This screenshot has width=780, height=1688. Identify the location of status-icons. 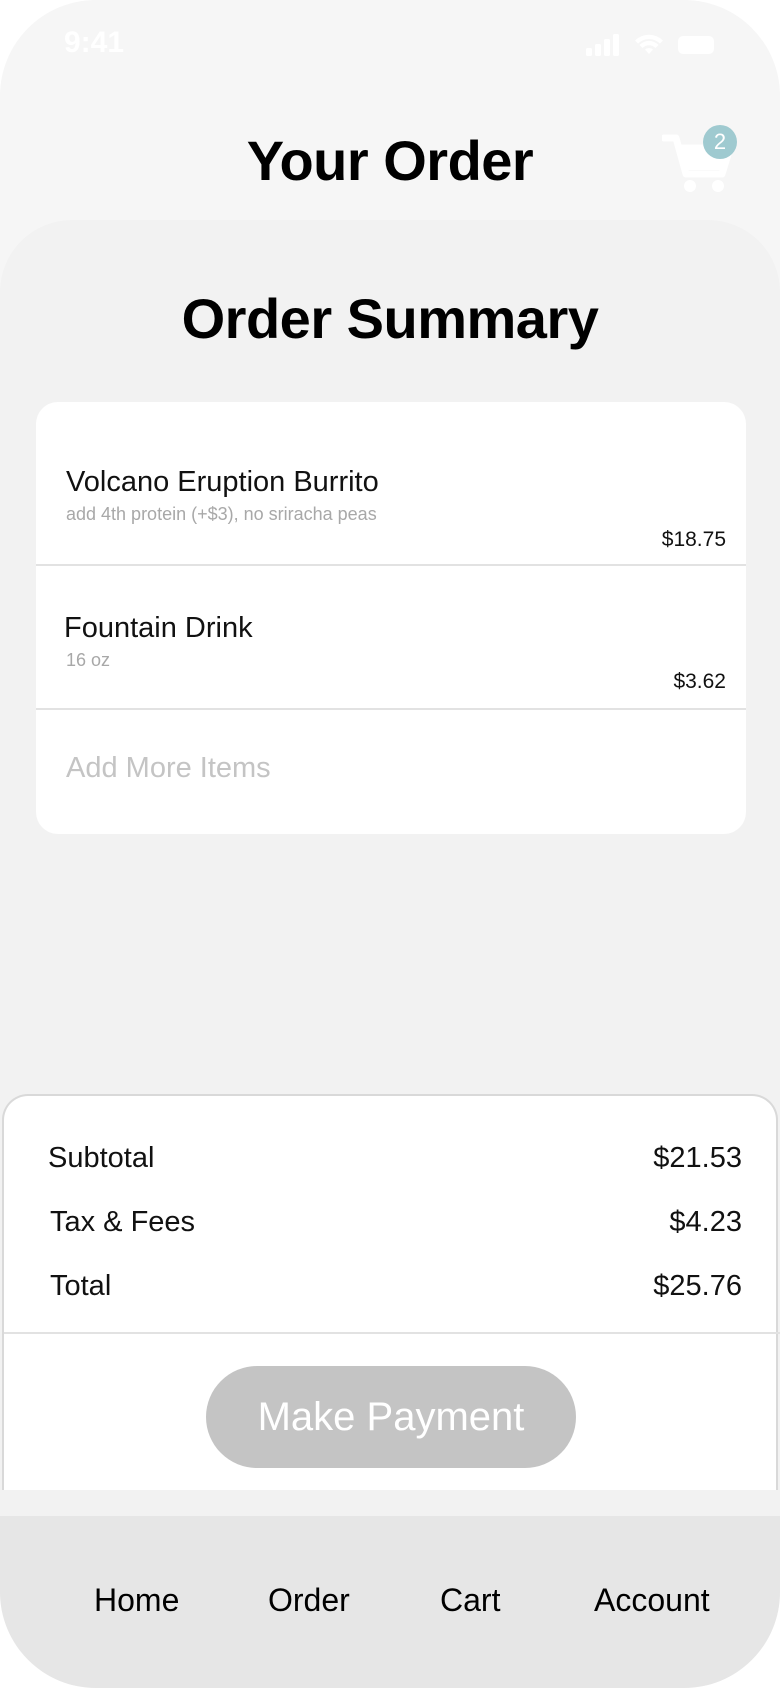
(650, 45).